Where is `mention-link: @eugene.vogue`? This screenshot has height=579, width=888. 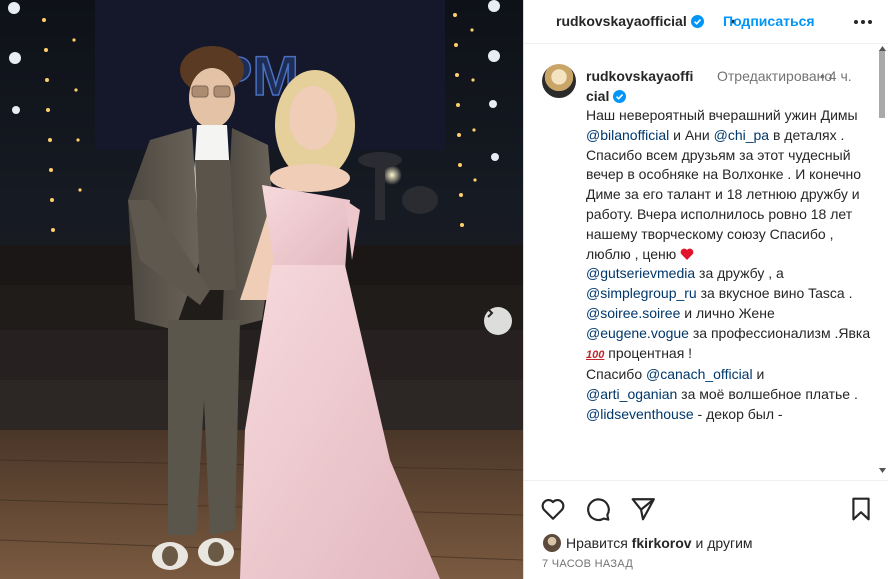
mention-link: @eugene.vogue is located at coordinates (637, 333).